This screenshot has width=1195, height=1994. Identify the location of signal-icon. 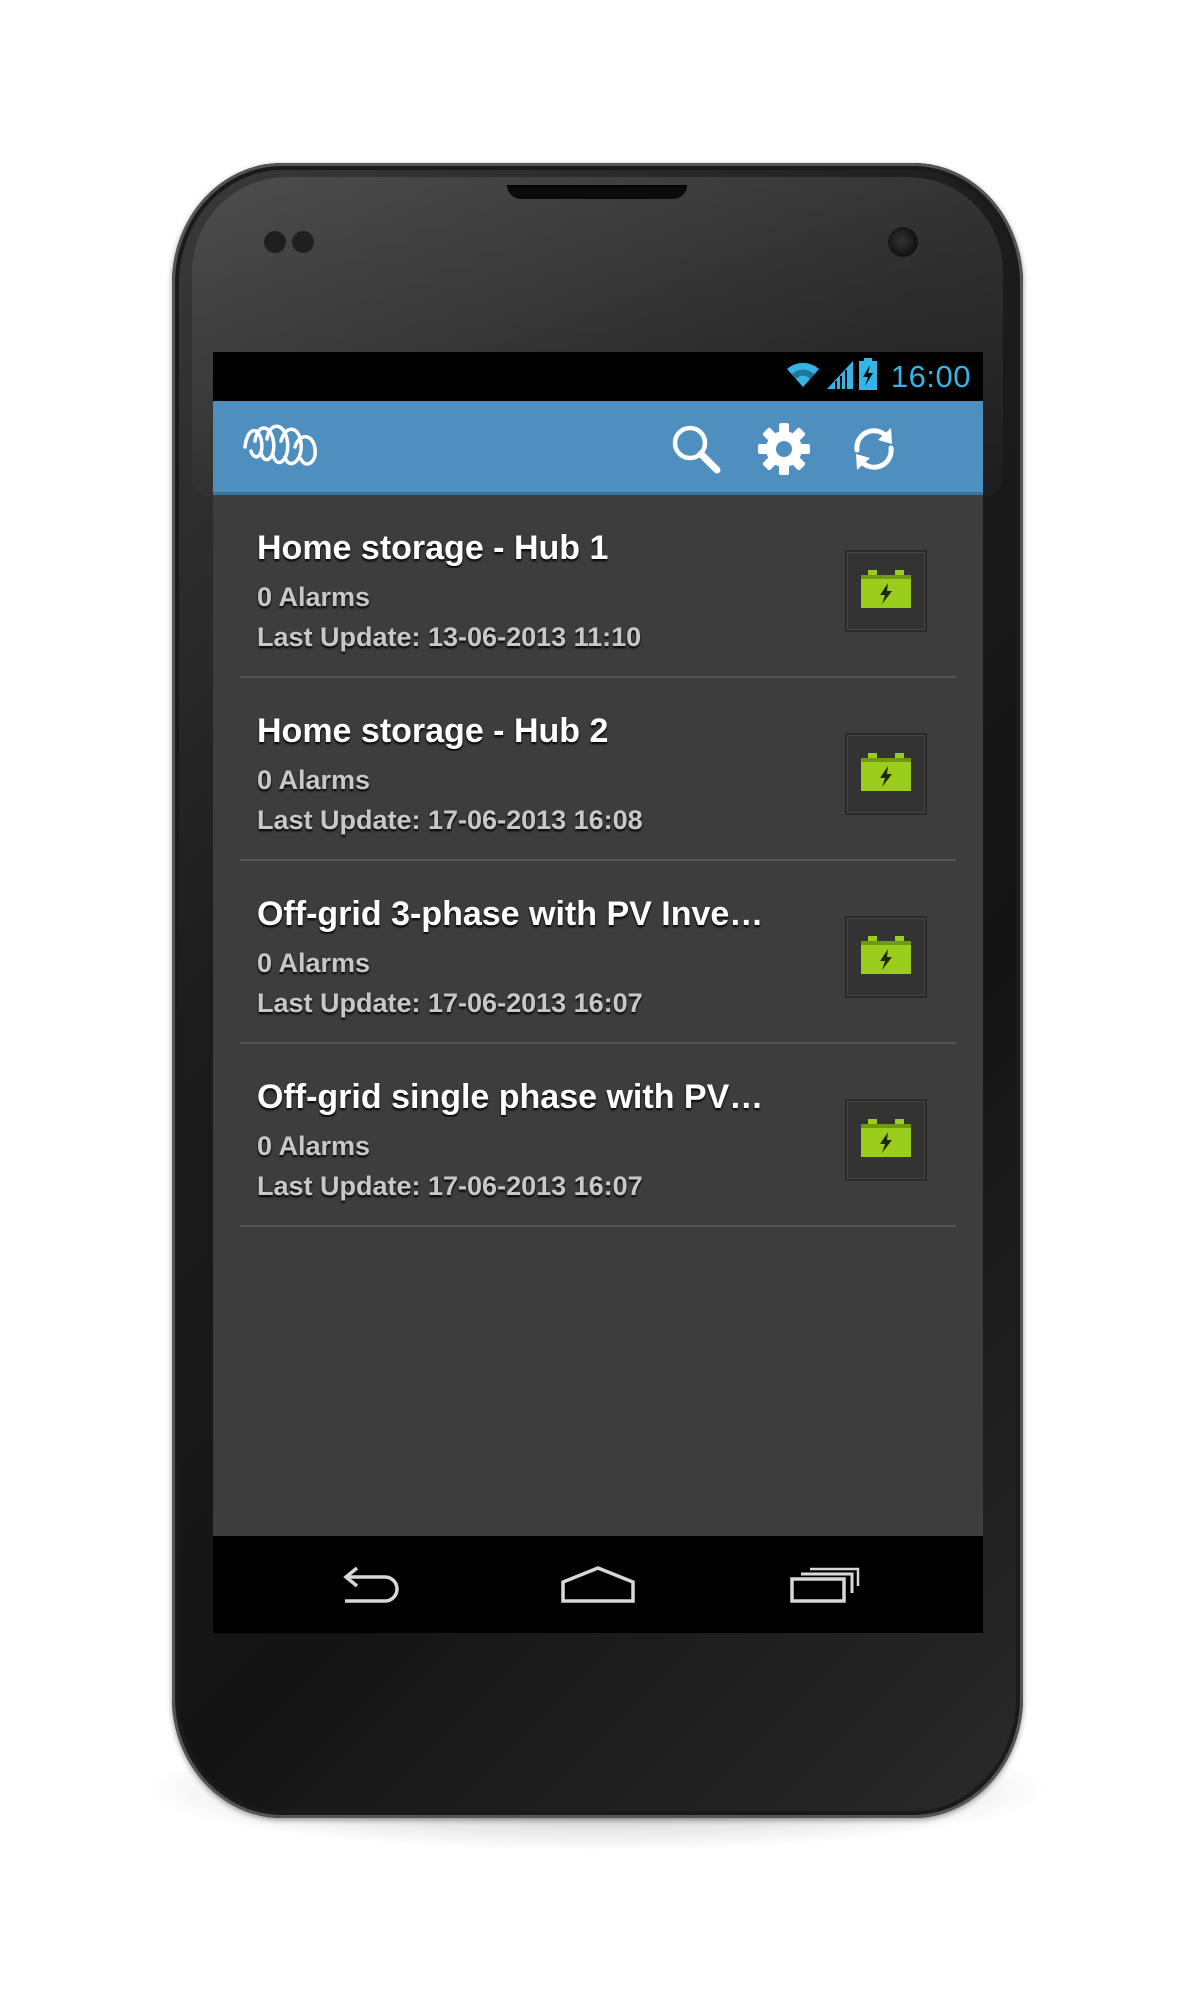
(839, 376).